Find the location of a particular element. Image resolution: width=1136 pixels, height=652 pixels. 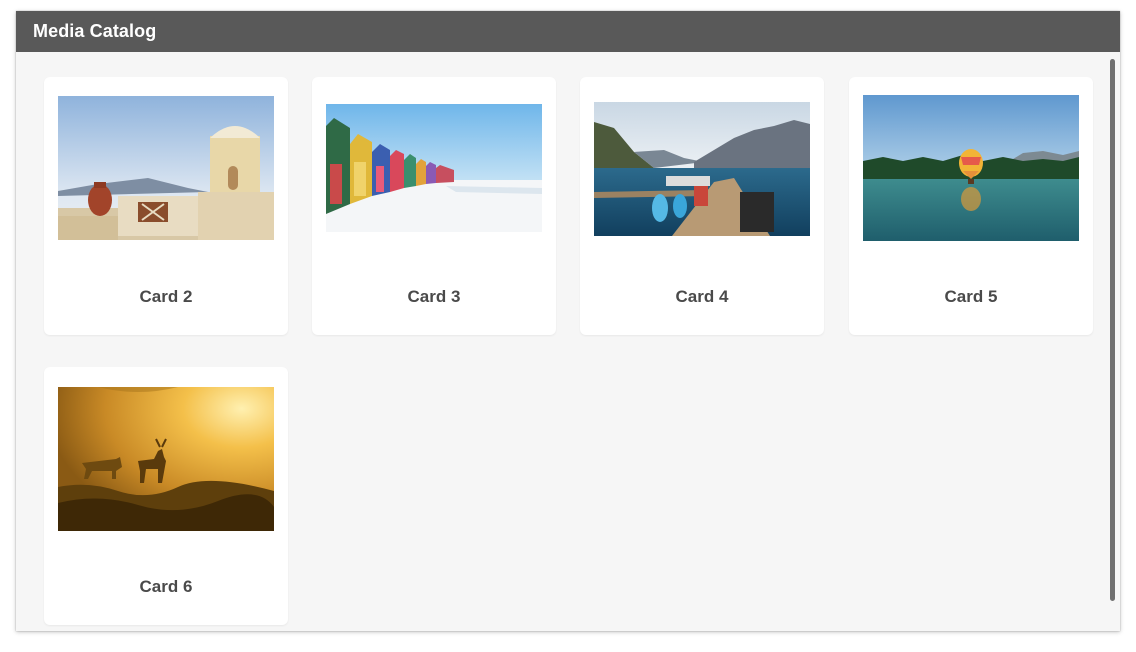

media-card: Card 2 is located at coordinates (166, 206).